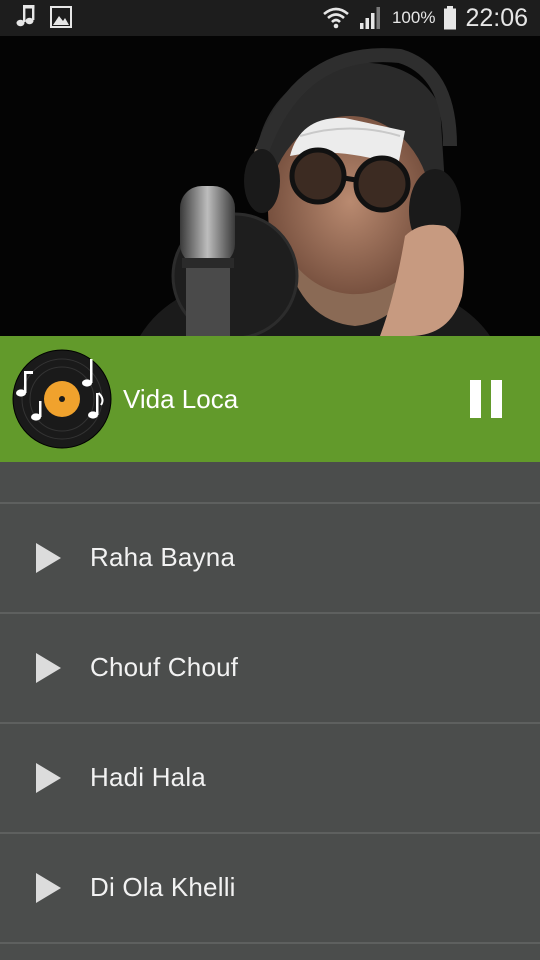 This screenshot has height=960, width=540. I want to click on list-item, so click(270, 483).